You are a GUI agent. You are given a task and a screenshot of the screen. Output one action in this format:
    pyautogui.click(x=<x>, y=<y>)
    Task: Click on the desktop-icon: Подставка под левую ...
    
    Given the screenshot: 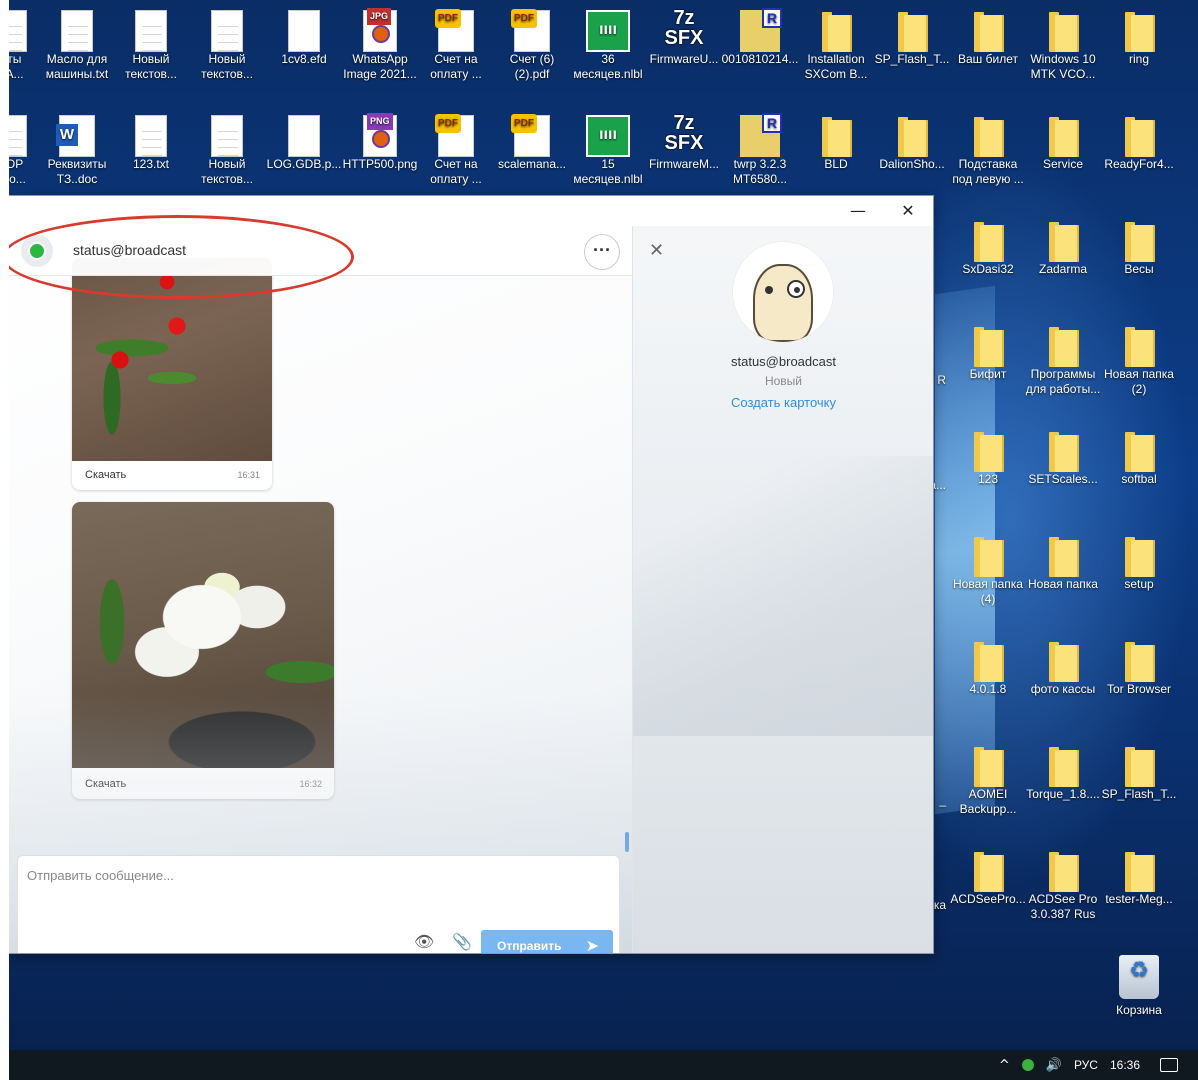 What is the action you would take?
    pyautogui.click(x=988, y=150)
    